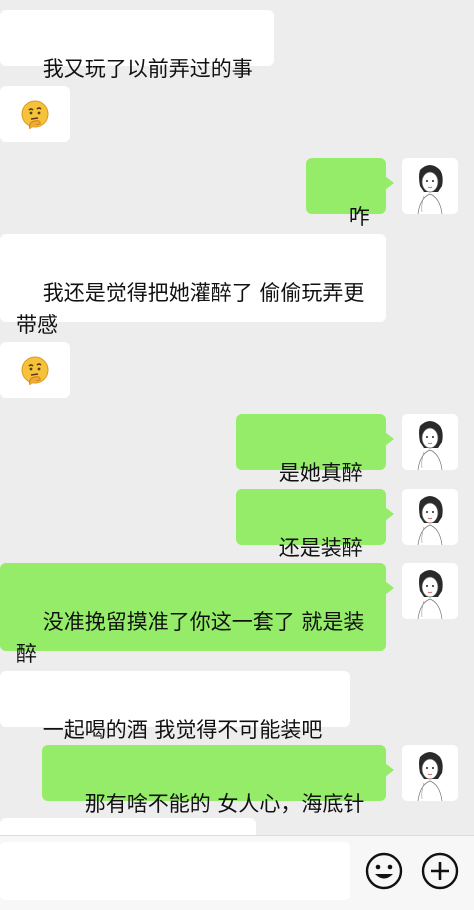 The image size is (474, 910). I want to click on incoming-message-bubble: 我还是觉得把她灌醉了 偷偷玩弄更带感, so click(193, 285).